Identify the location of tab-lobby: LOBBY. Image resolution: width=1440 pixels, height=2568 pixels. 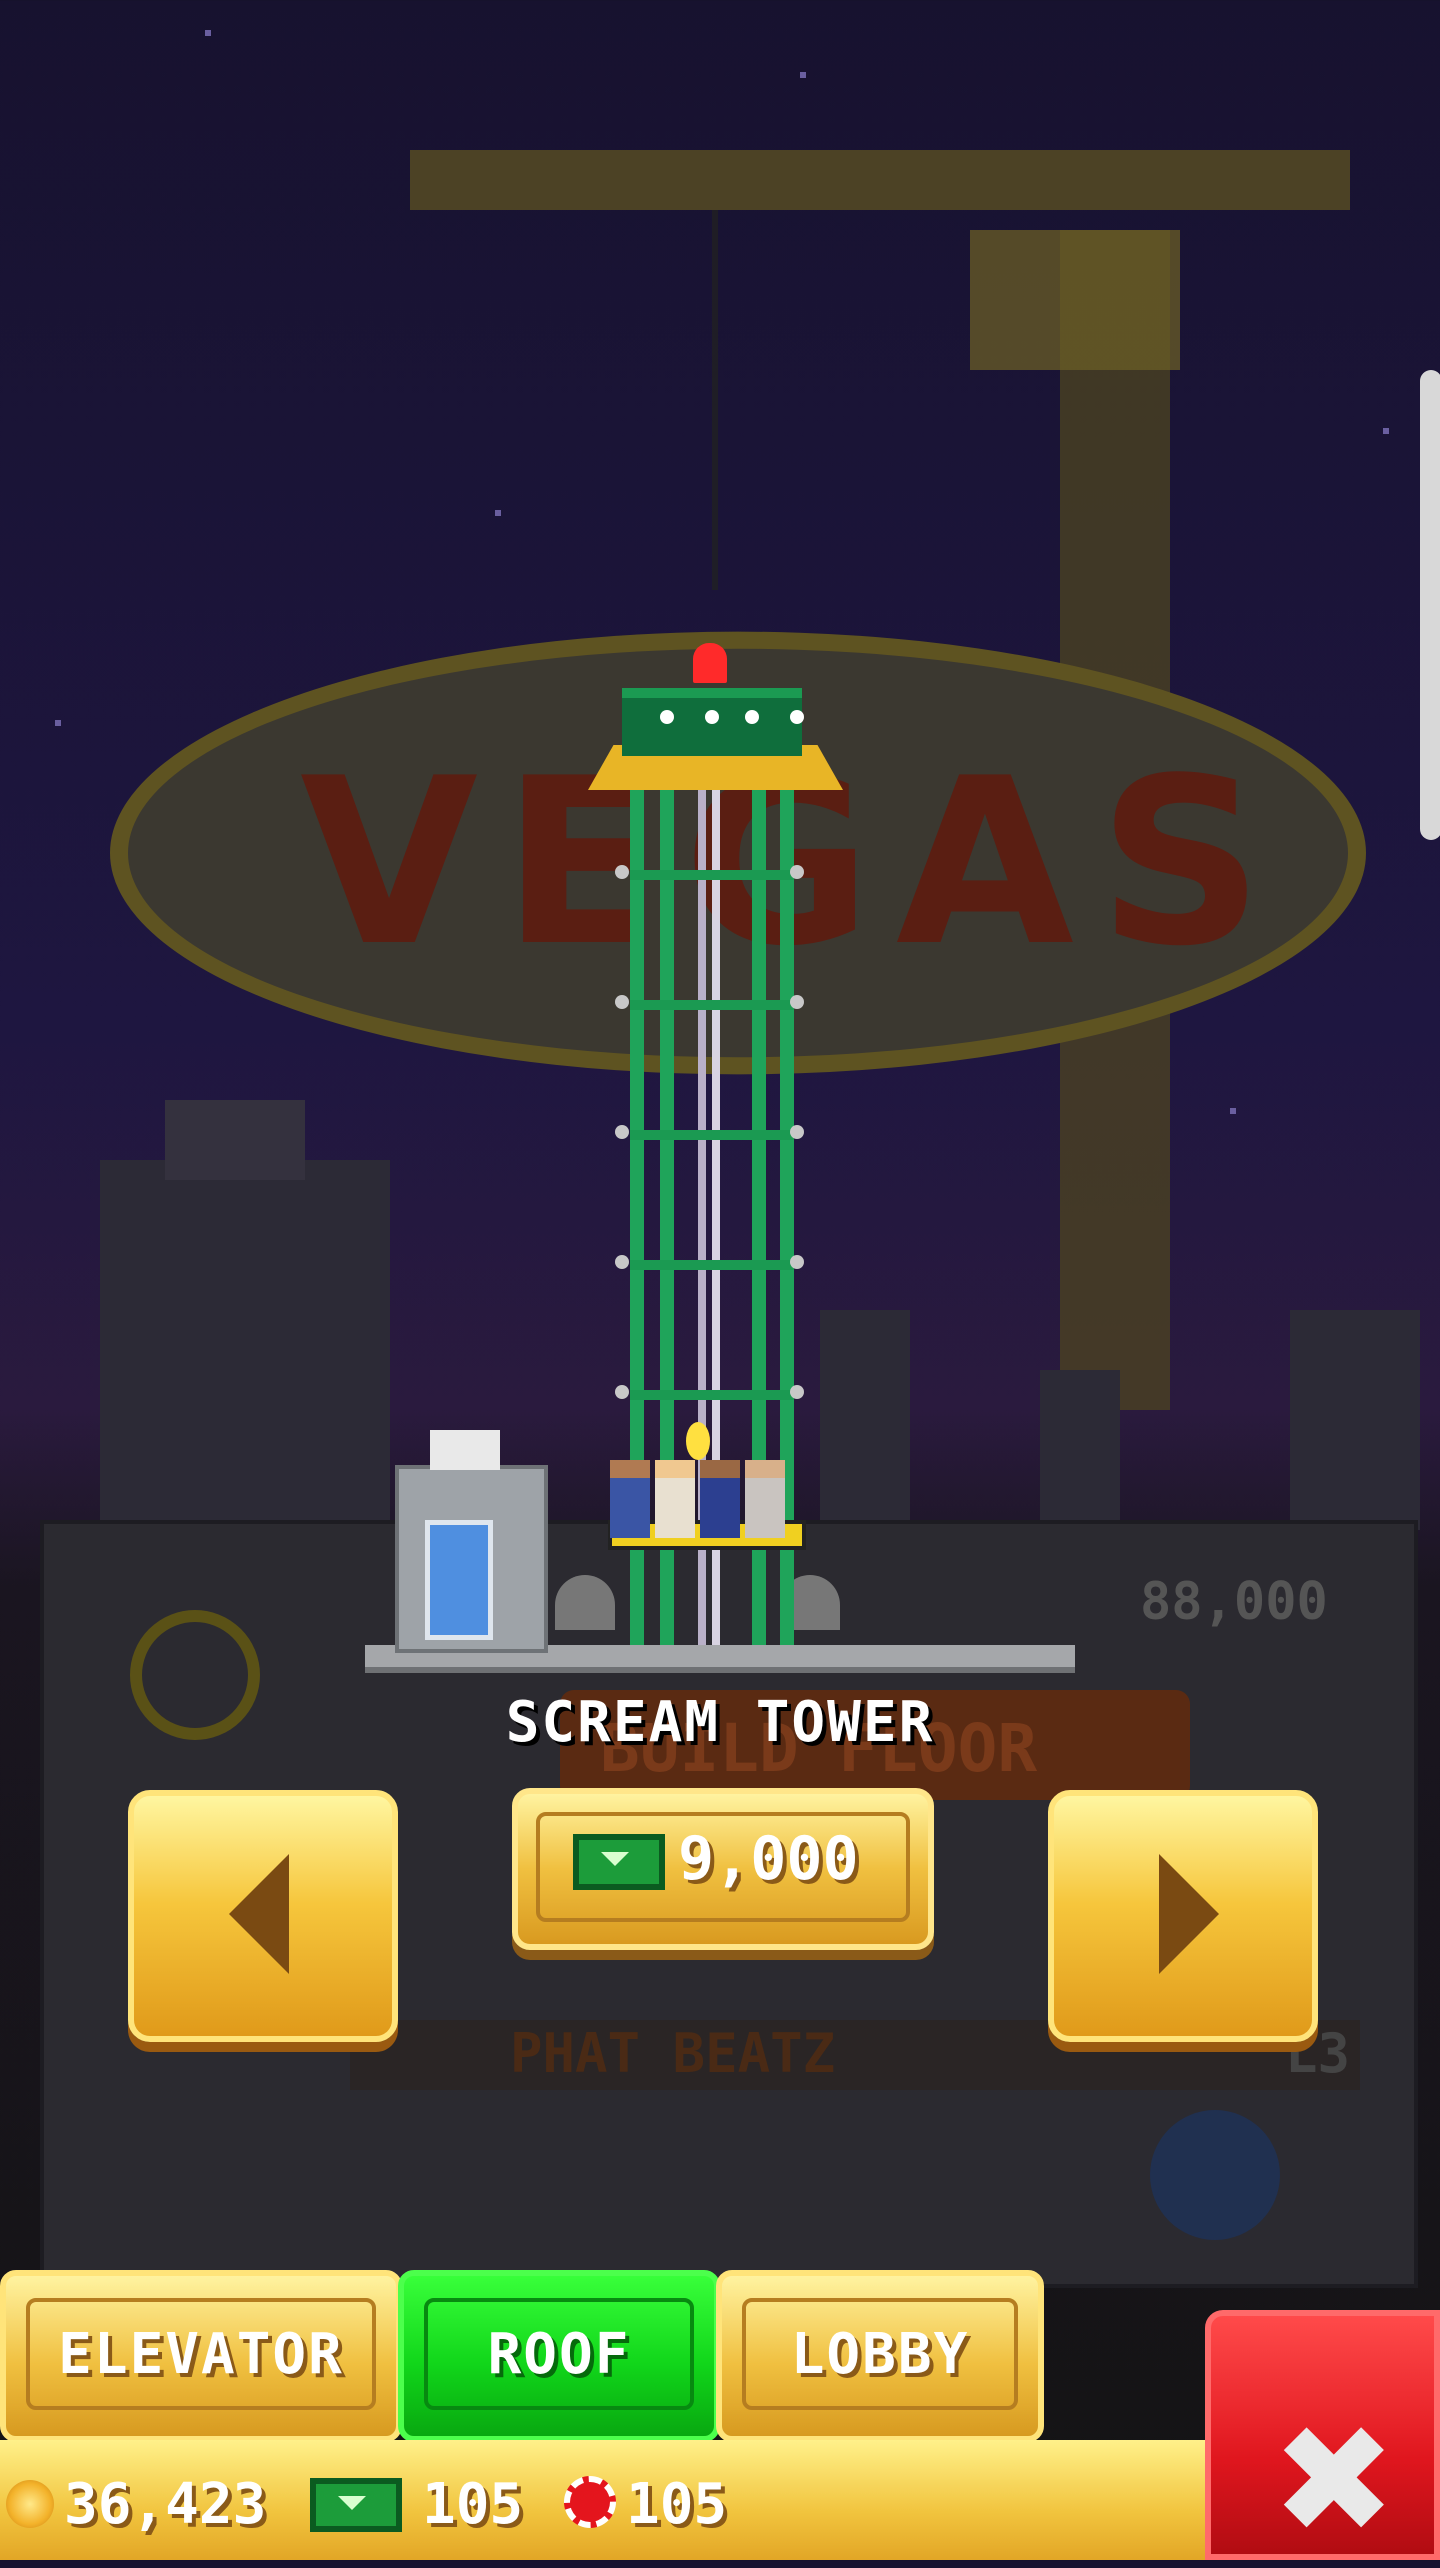
(880, 2356).